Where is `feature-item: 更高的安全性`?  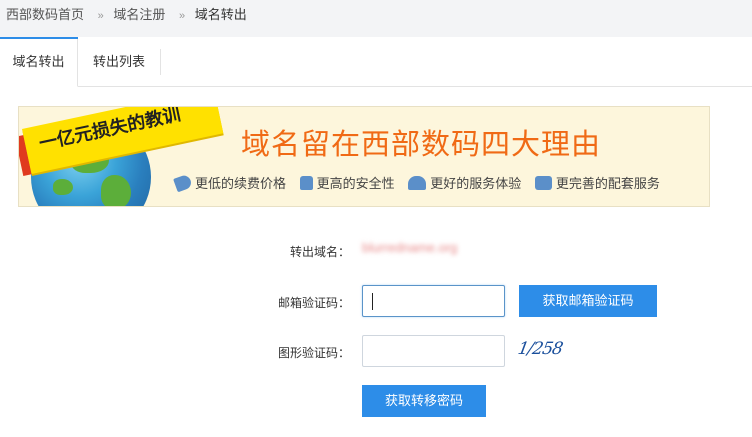
feature-item: 更高的安全性 is located at coordinates (347, 182).